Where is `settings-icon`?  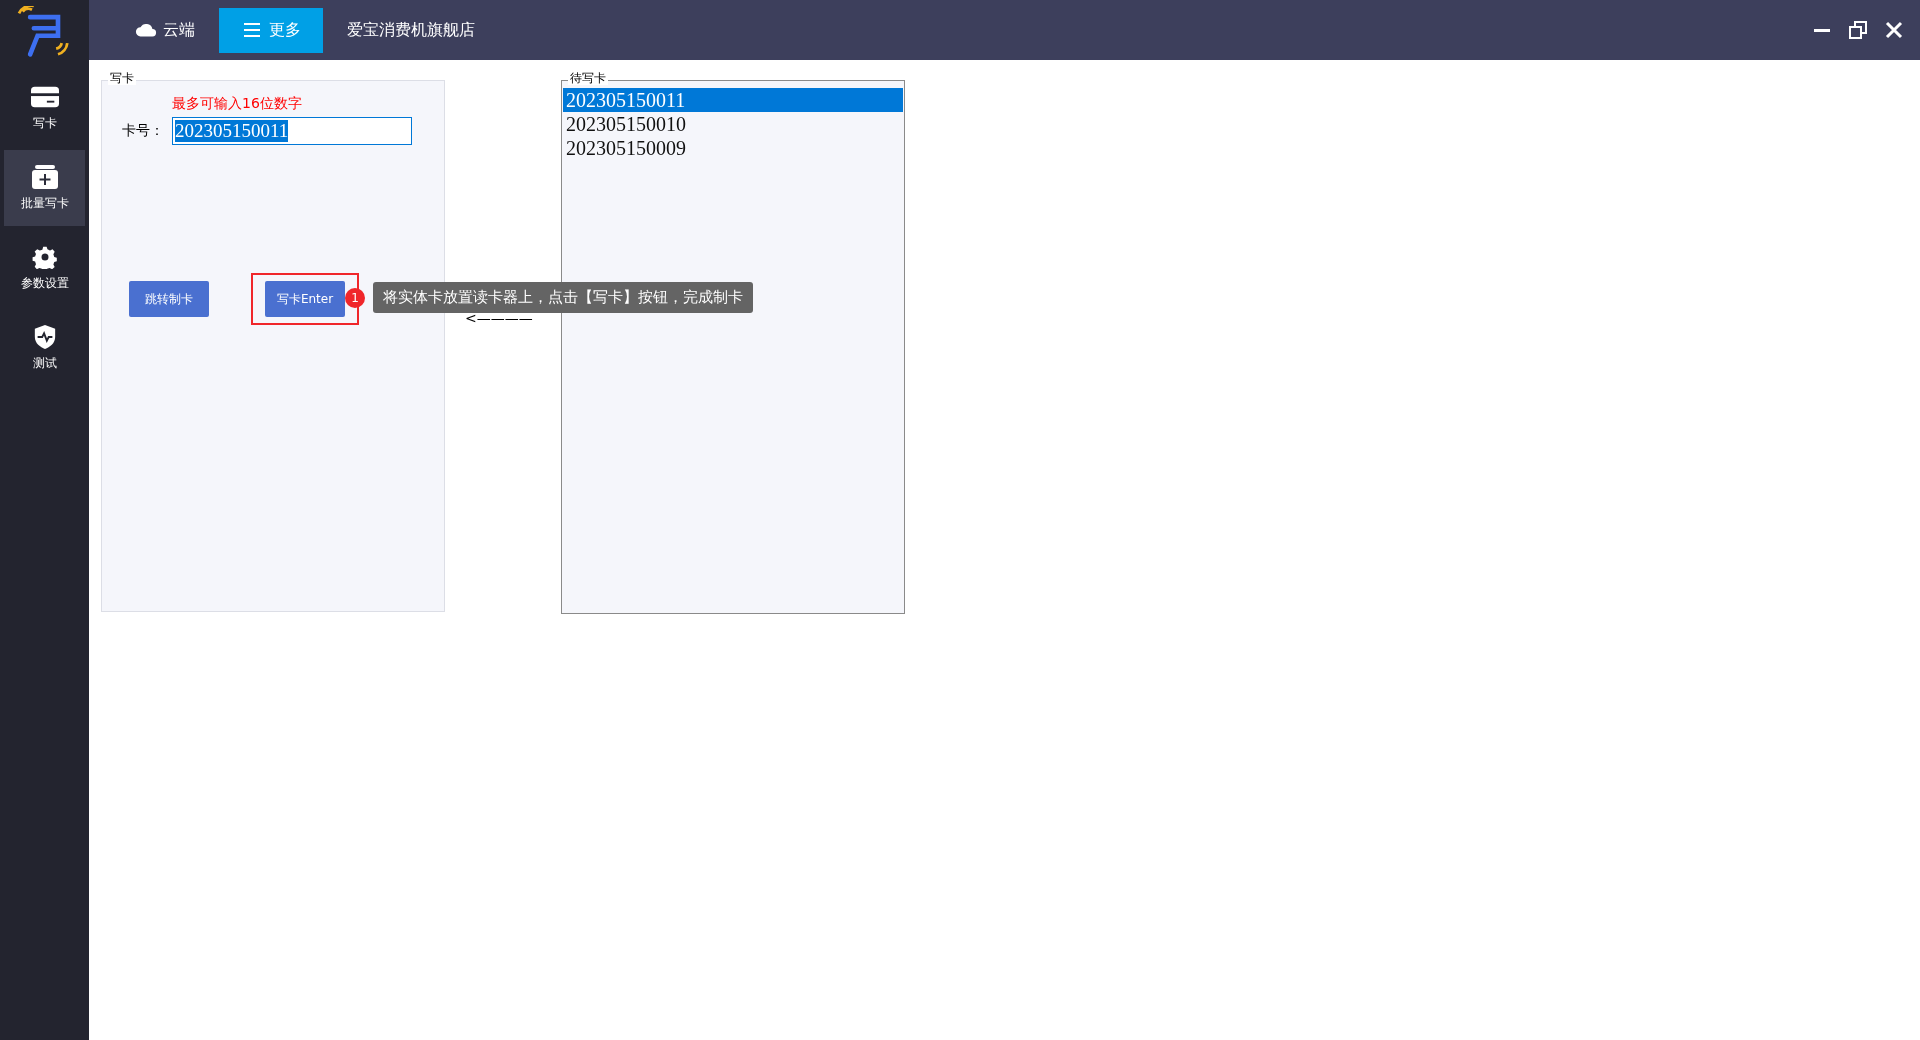 settings-icon is located at coordinates (44, 256).